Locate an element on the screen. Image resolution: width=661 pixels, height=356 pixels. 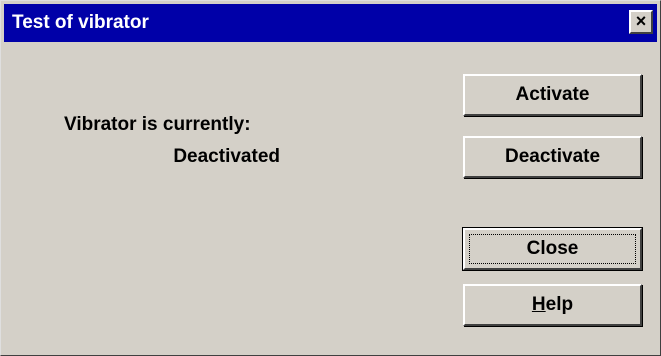
status-value: Deactivated is located at coordinates (226, 156).